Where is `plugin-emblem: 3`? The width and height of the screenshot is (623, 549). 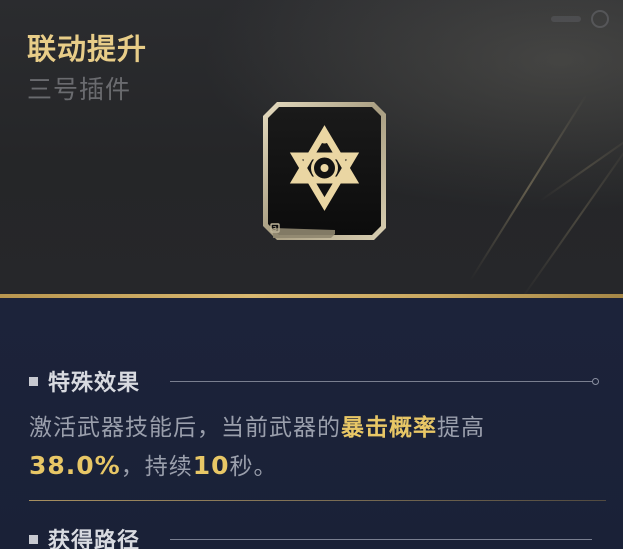 plugin-emblem: 3 is located at coordinates (324, 171).